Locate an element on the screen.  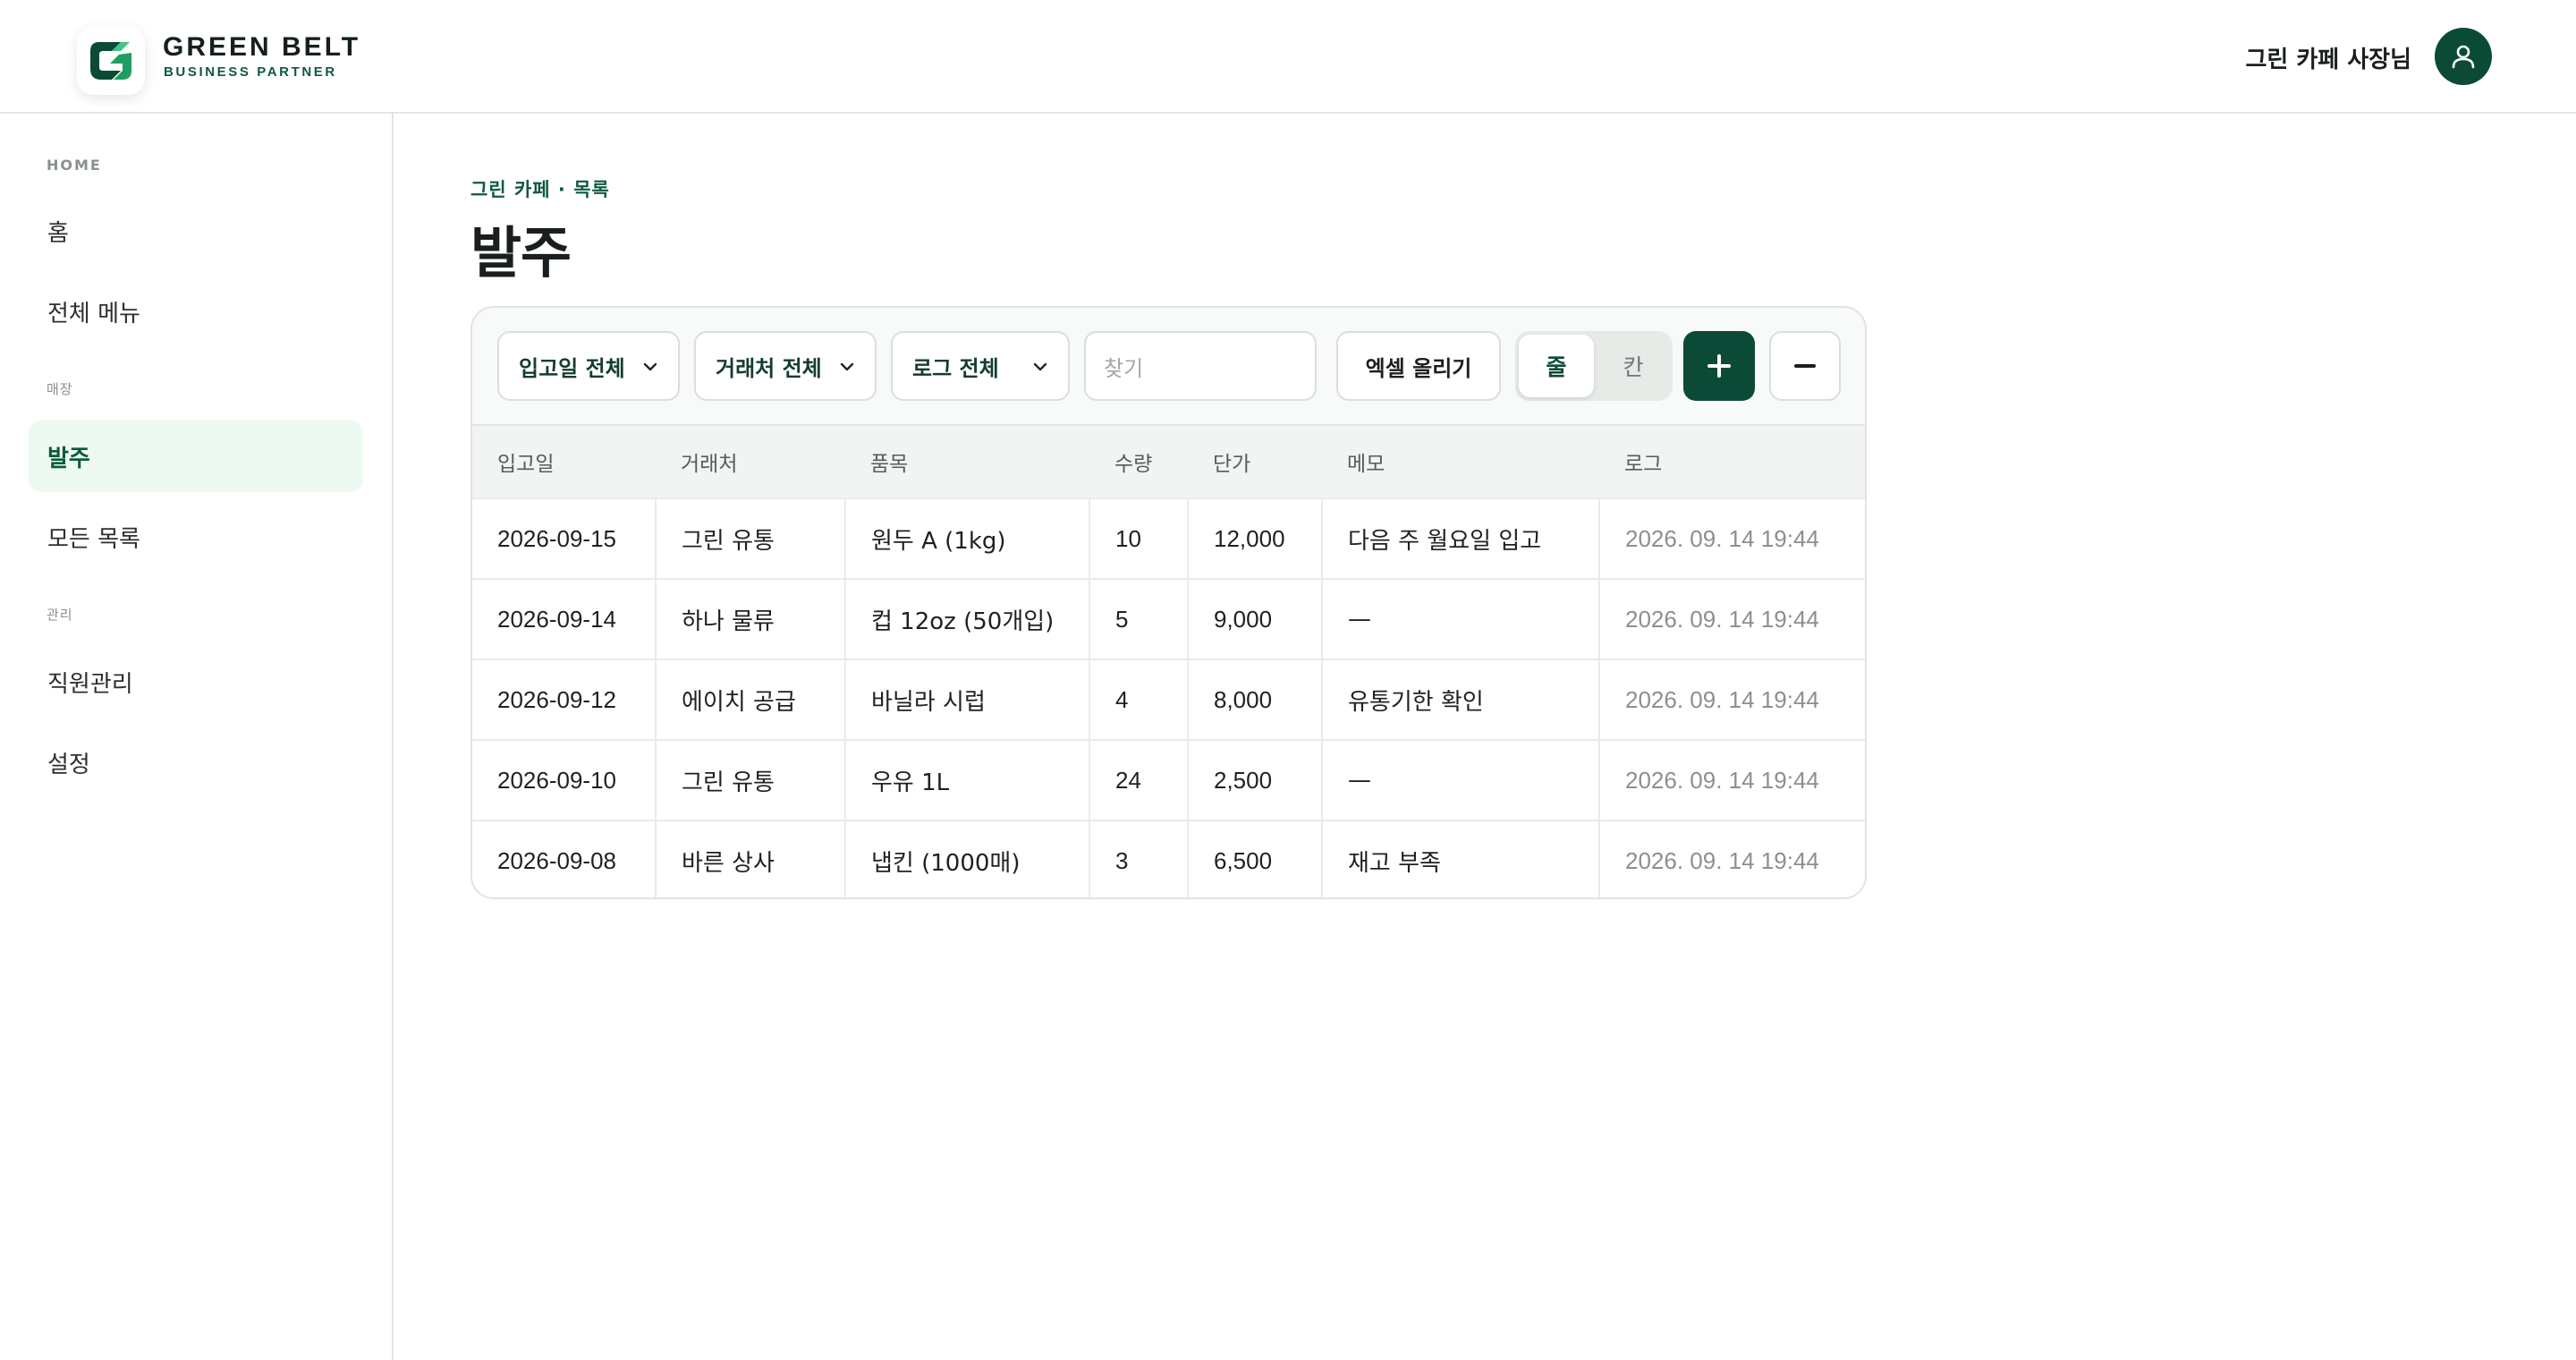
cell-quantity: 10 is located at coordinates (1138, 538).